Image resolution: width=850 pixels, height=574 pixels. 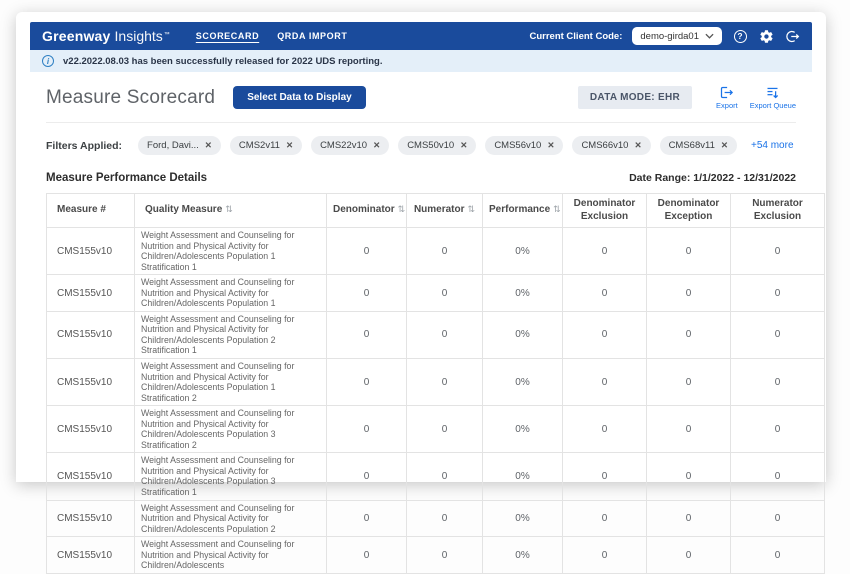 What do you see at coordinates (272, 36) in the screenshot?
I see `main-nav: SCORECARD QRDA IMPORT` at bounding box center [272, 36].